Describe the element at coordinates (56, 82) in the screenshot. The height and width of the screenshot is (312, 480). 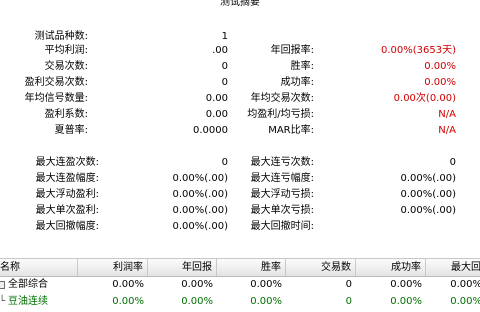
I see `stat-label: 盈利交易次数:` at that location.